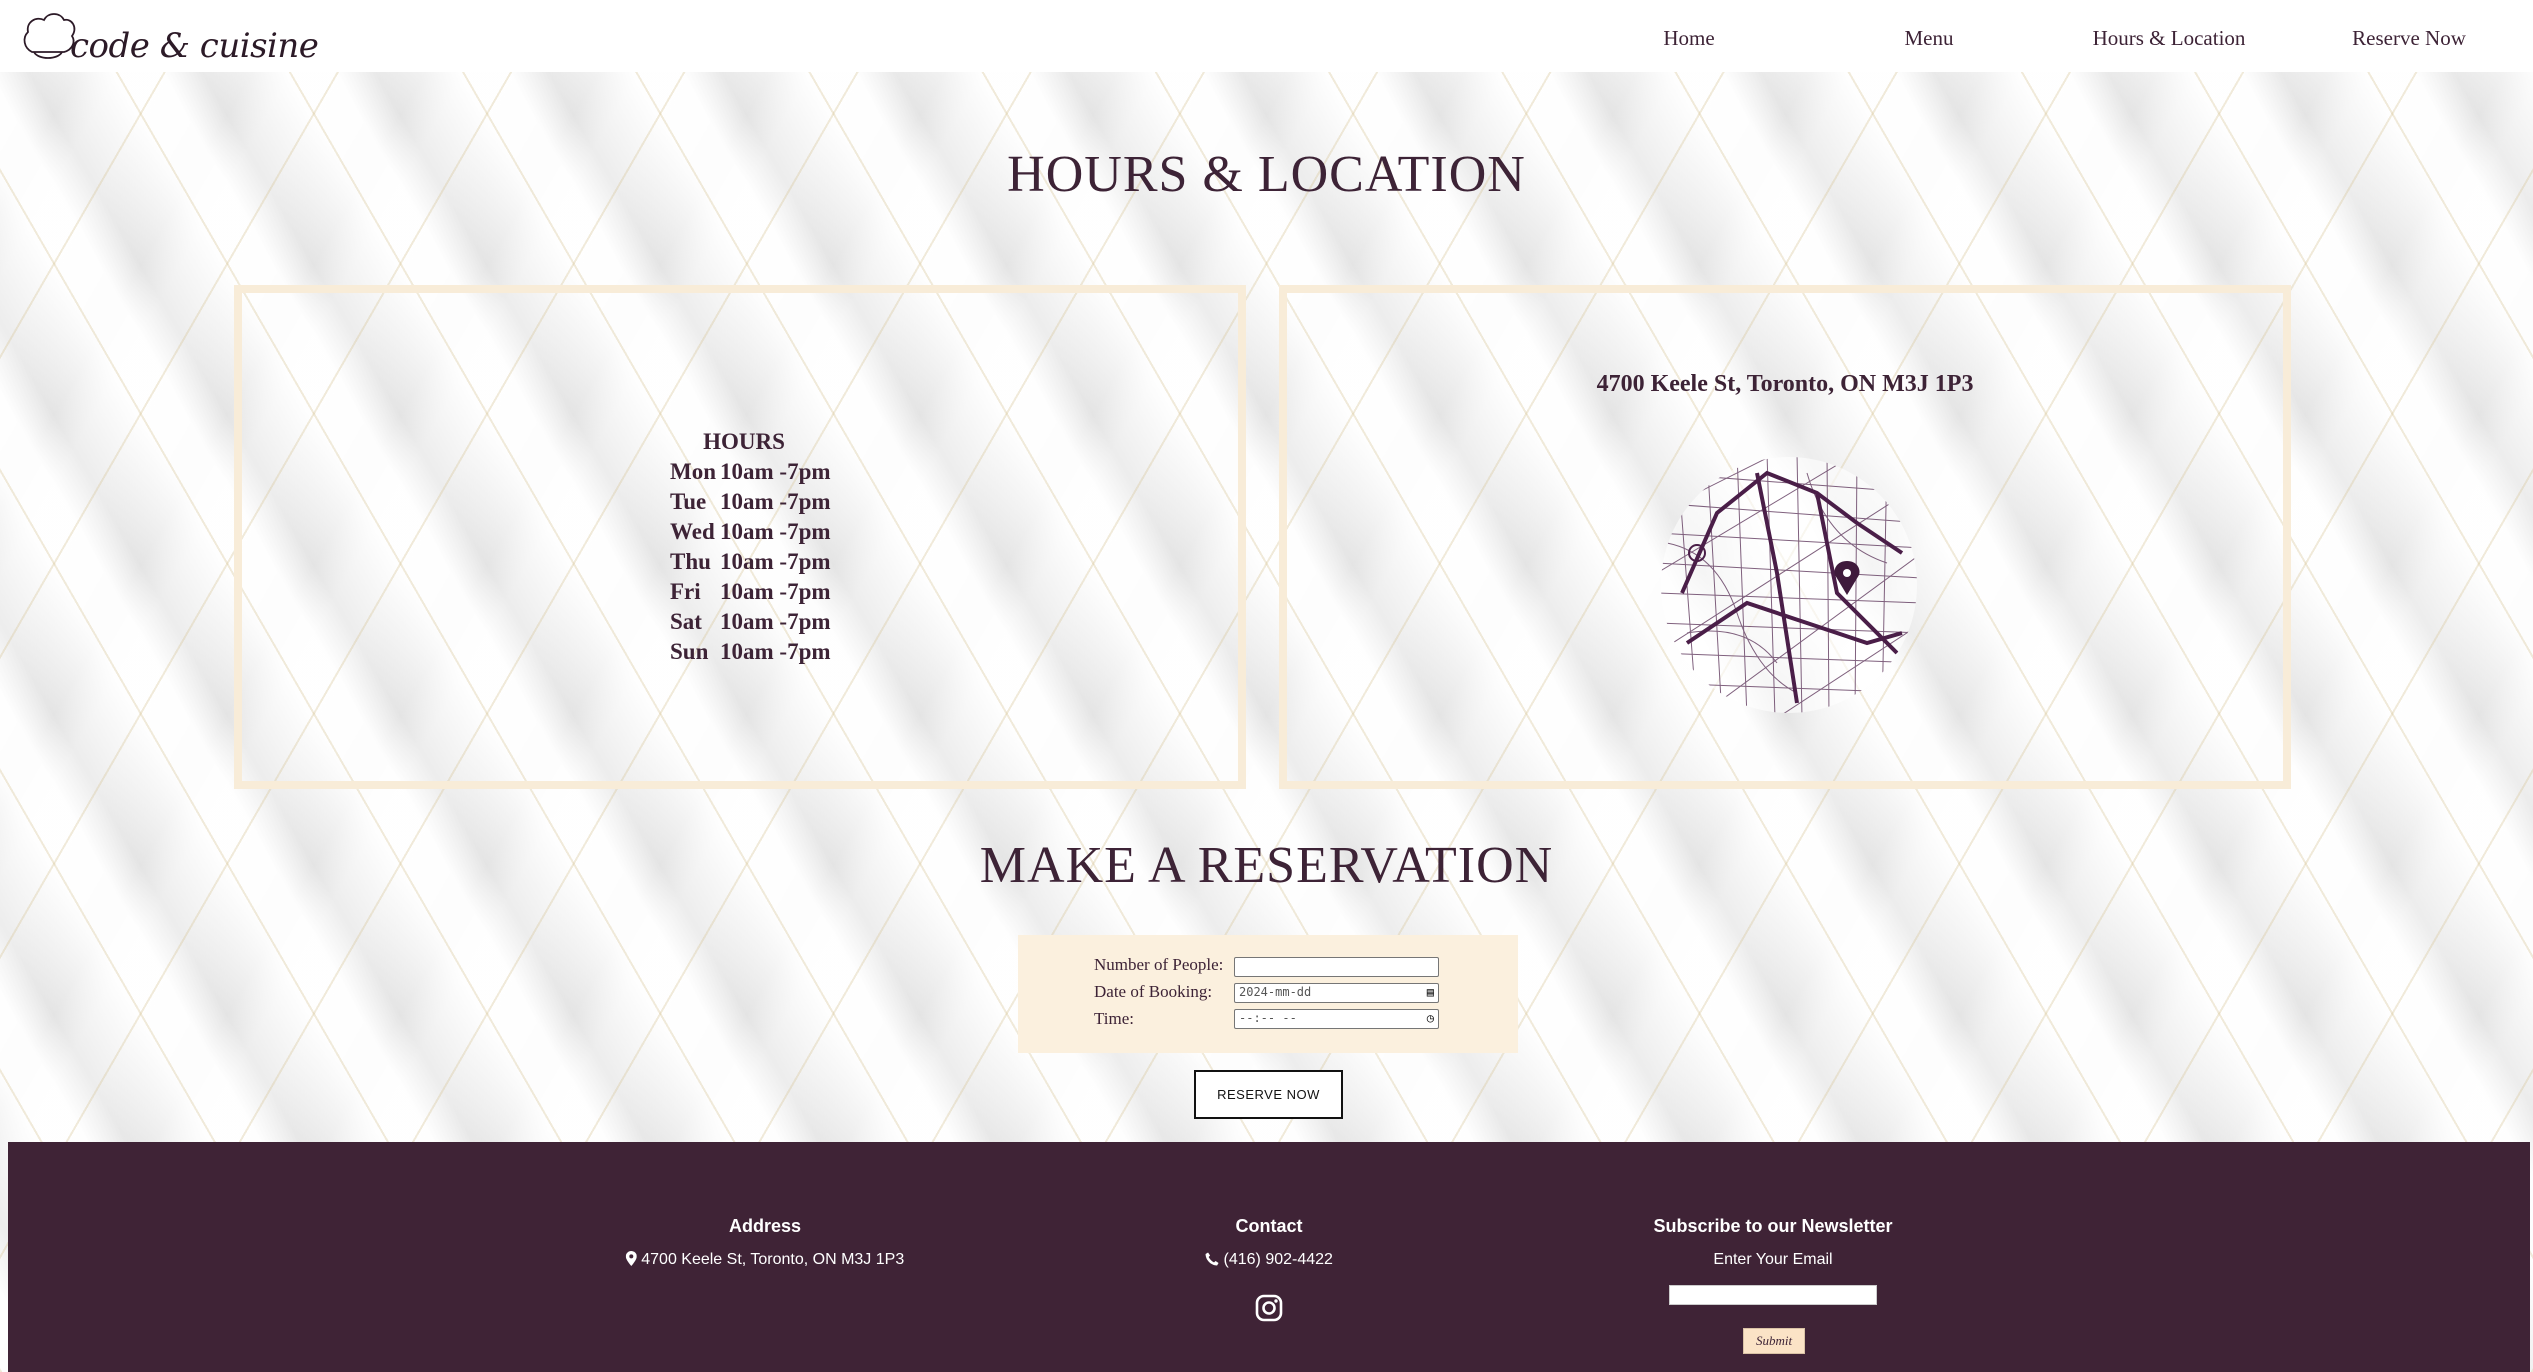  Describe the element at coordinates (692, 531) in the screenshot. I see `hours-day: Wed` at that location.